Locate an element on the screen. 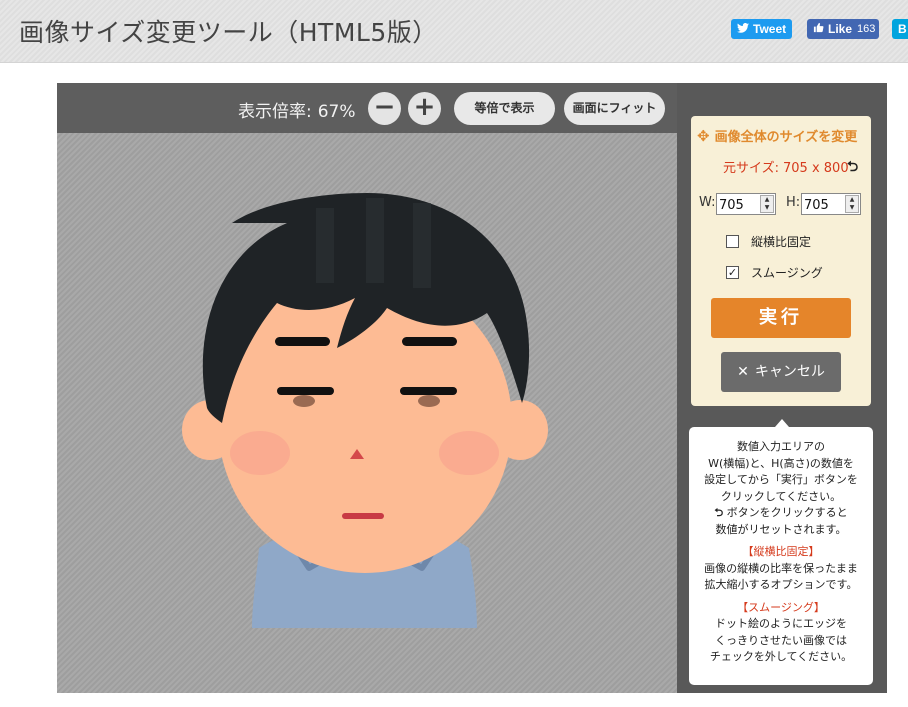 The width and height of the screenshot is (908, 707). move-icon: ✥ is located at coordinates (703, 135).